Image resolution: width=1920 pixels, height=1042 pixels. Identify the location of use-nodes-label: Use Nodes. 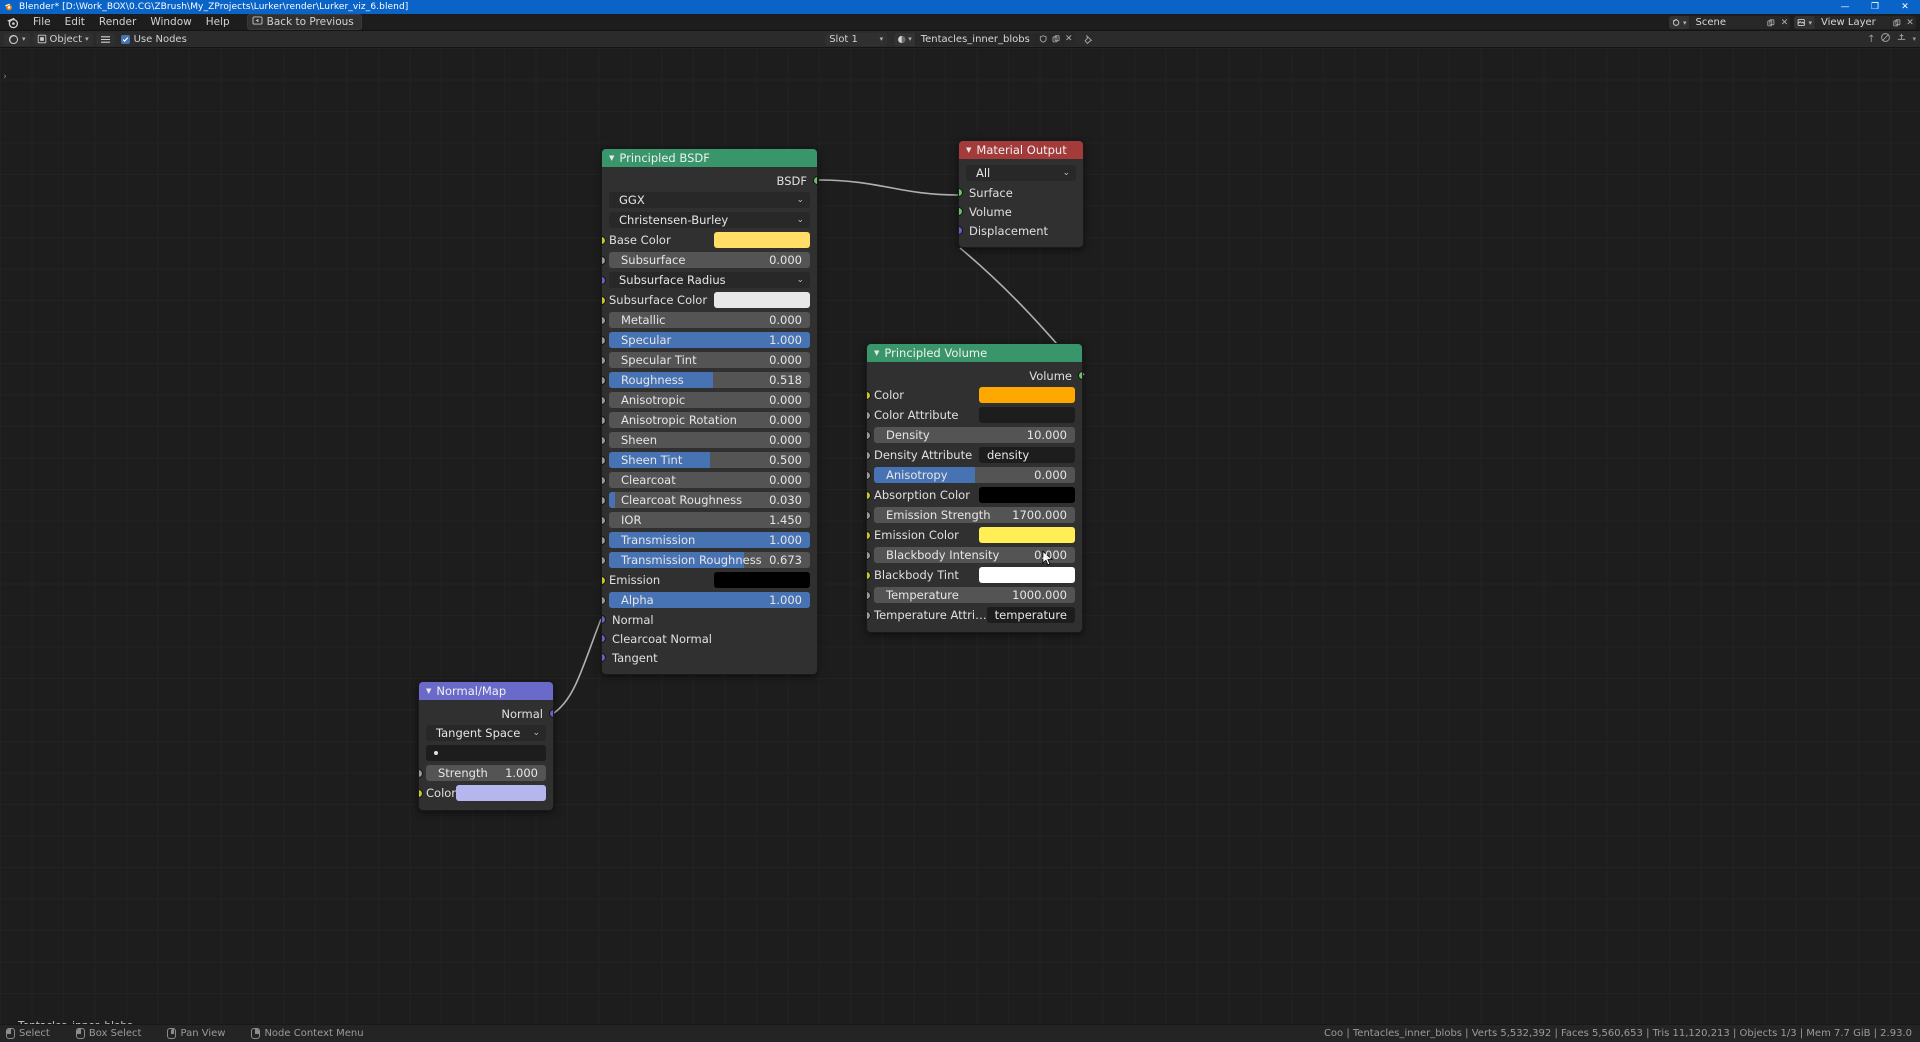
(160, 39).